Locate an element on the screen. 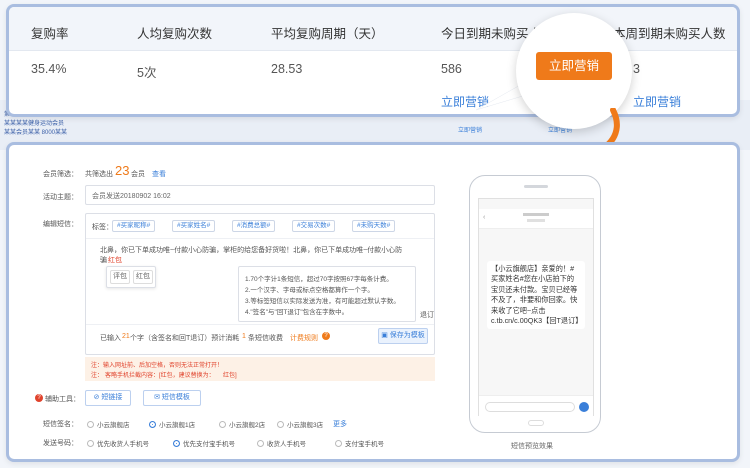  template-icon: ✉ is located at coordinates (158, 397).